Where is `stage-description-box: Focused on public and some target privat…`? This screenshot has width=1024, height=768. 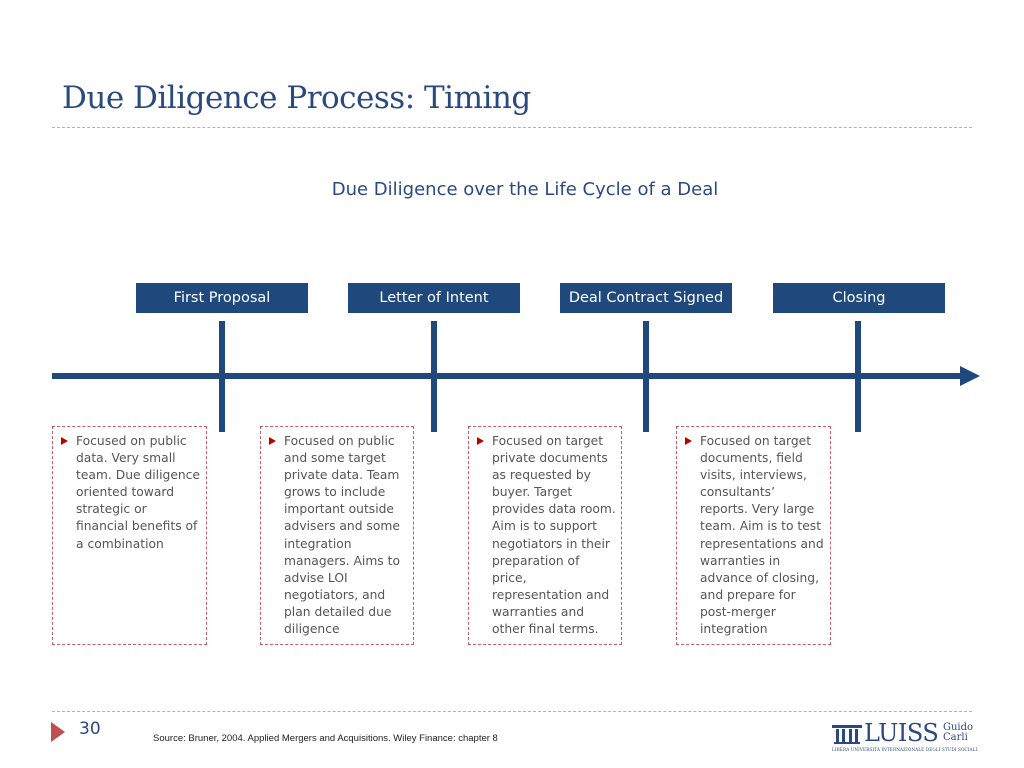
stage-description-box: Focused on public and some target privat… is located at coordinates (337, 535).